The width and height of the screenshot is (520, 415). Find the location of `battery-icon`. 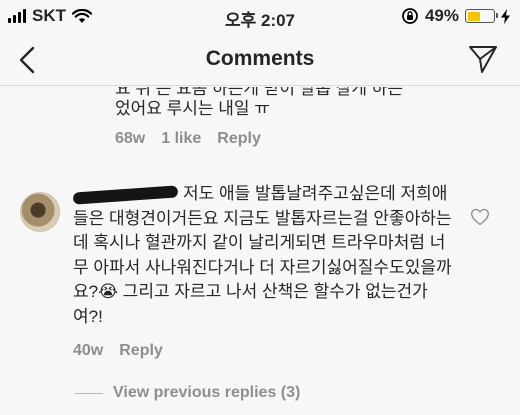

battery-icon is located at coordinates (481, 16).